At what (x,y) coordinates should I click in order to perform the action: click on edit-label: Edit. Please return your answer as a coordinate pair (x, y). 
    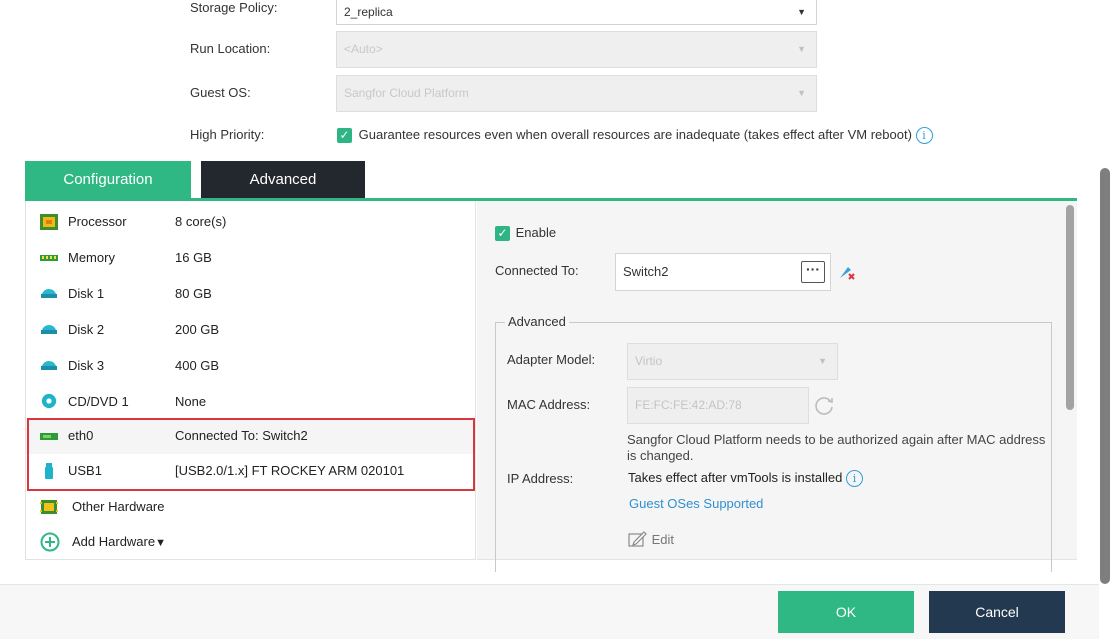
    Looking at the image, I should click on (663, 539).